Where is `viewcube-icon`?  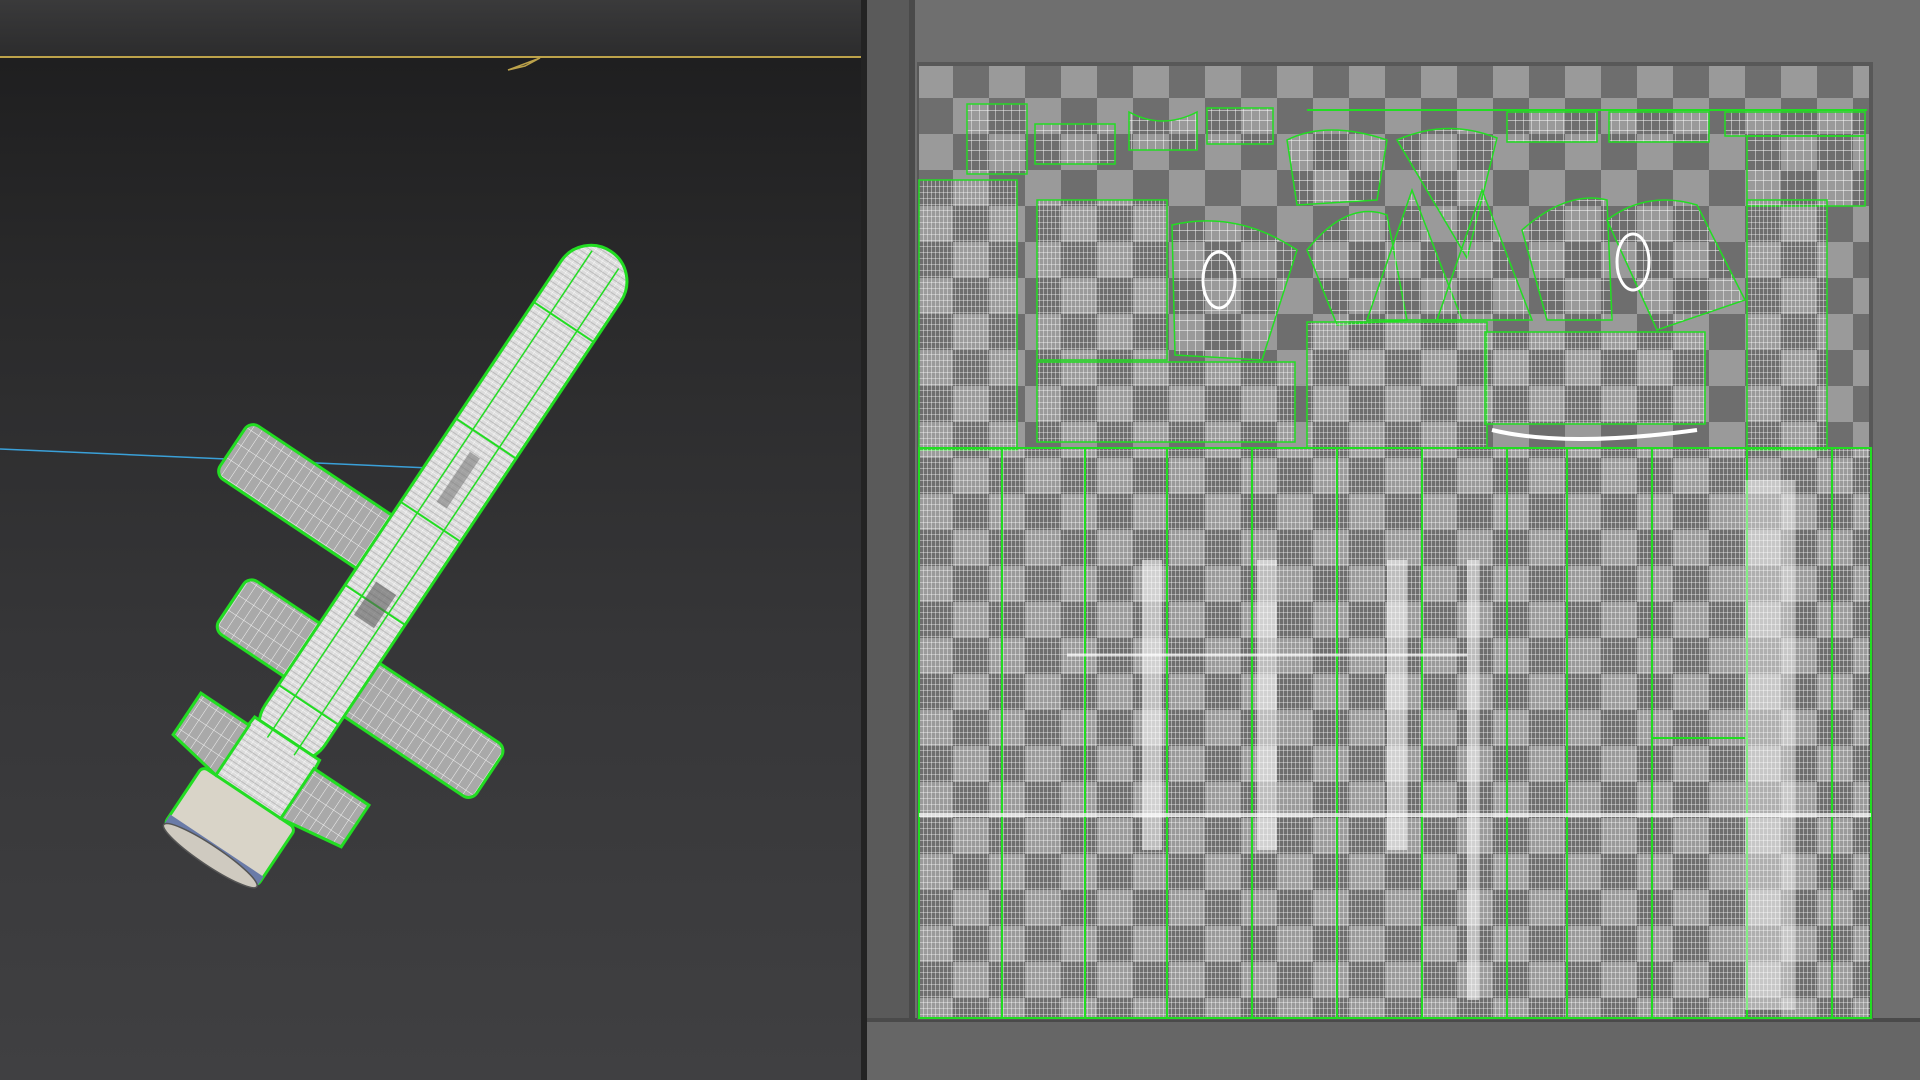
viewcube-icon is located at coordinates (524, 64).